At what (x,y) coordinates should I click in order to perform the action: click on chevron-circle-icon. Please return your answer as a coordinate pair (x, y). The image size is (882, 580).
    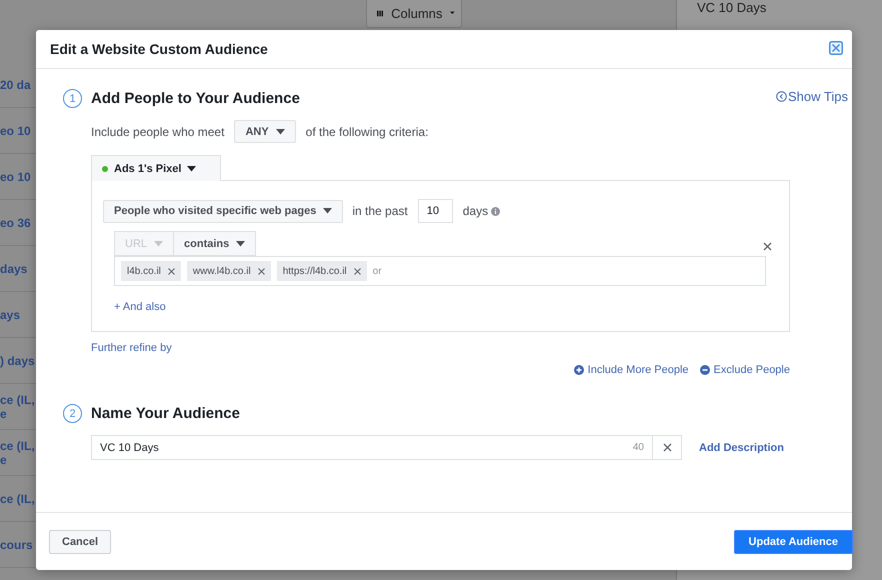
    Looking at the image, I should click on (782, 96).